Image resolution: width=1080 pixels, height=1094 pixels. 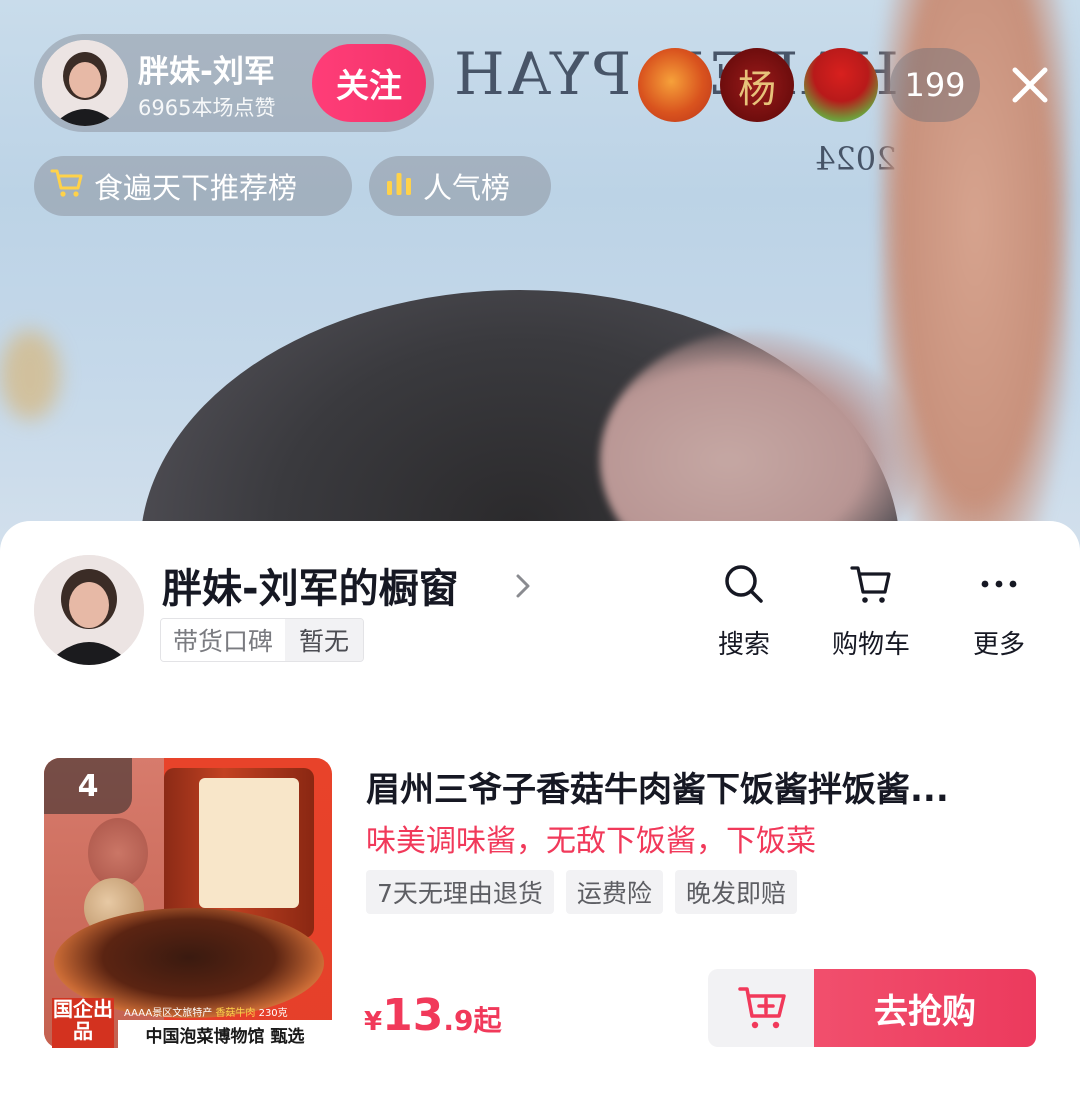 What do you see at coordinates (871, 611) in the screenshot?
I see `cart-button: 购物车` at bounding box center [871, 611].